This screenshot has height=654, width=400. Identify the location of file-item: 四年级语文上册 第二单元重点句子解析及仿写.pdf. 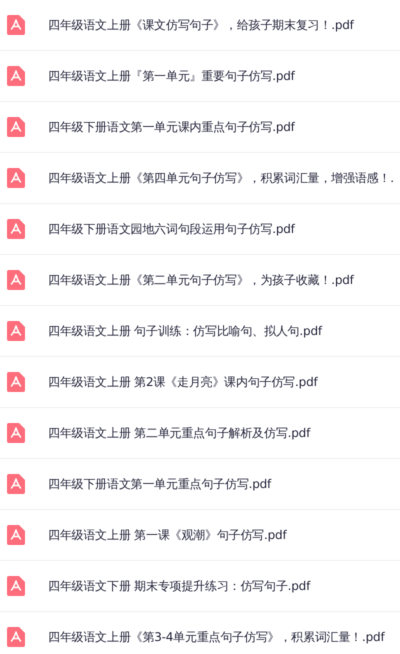
(200, 433).